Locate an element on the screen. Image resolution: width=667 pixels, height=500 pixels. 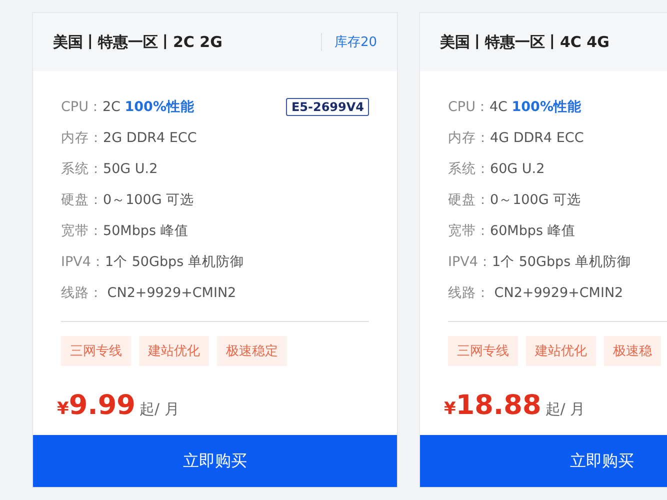
feature-tag: 极速稳定 is located at coordinates (252, 351).